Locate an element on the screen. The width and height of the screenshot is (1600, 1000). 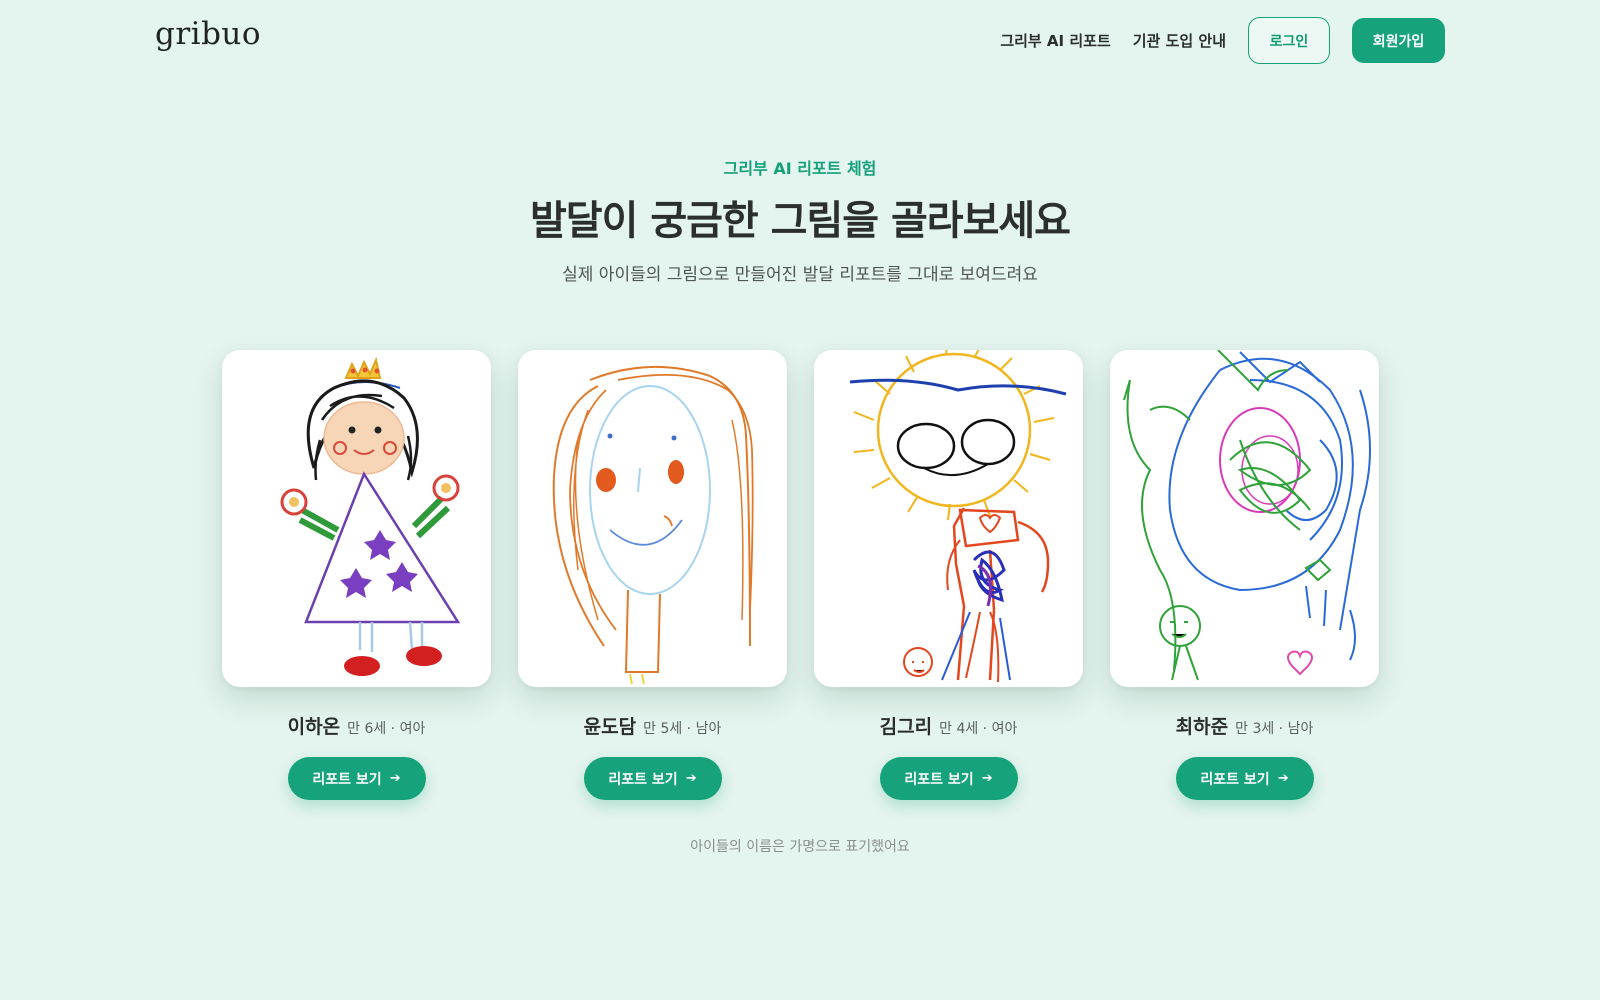
child-info: 만 3세 · 남아 is located at coordinates (1274, 729).